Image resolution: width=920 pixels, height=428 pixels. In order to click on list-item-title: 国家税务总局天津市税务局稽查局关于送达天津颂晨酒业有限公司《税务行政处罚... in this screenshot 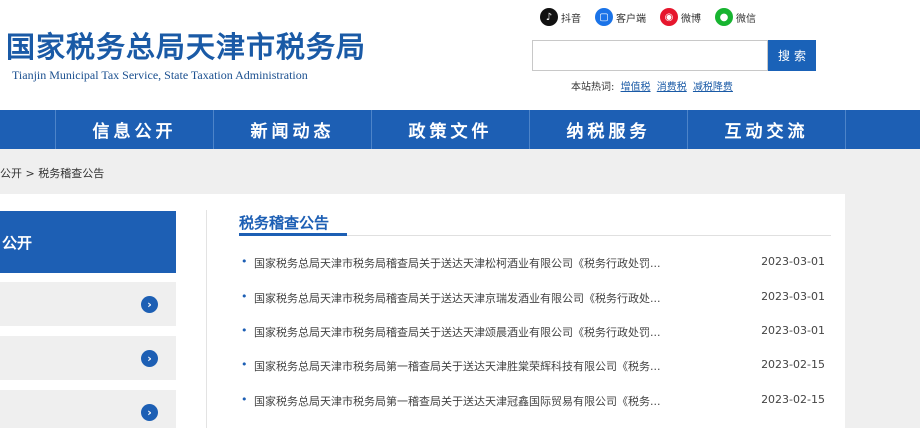, I will do `click(489, 332)`.